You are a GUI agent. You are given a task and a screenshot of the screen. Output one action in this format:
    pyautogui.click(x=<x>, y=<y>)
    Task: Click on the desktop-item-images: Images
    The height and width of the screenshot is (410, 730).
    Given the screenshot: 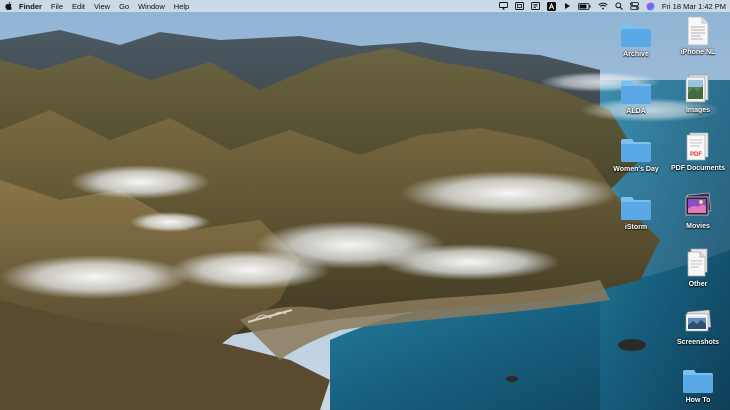 What is the action you would take?
    pyautogui.click(x=695, y=94)
    